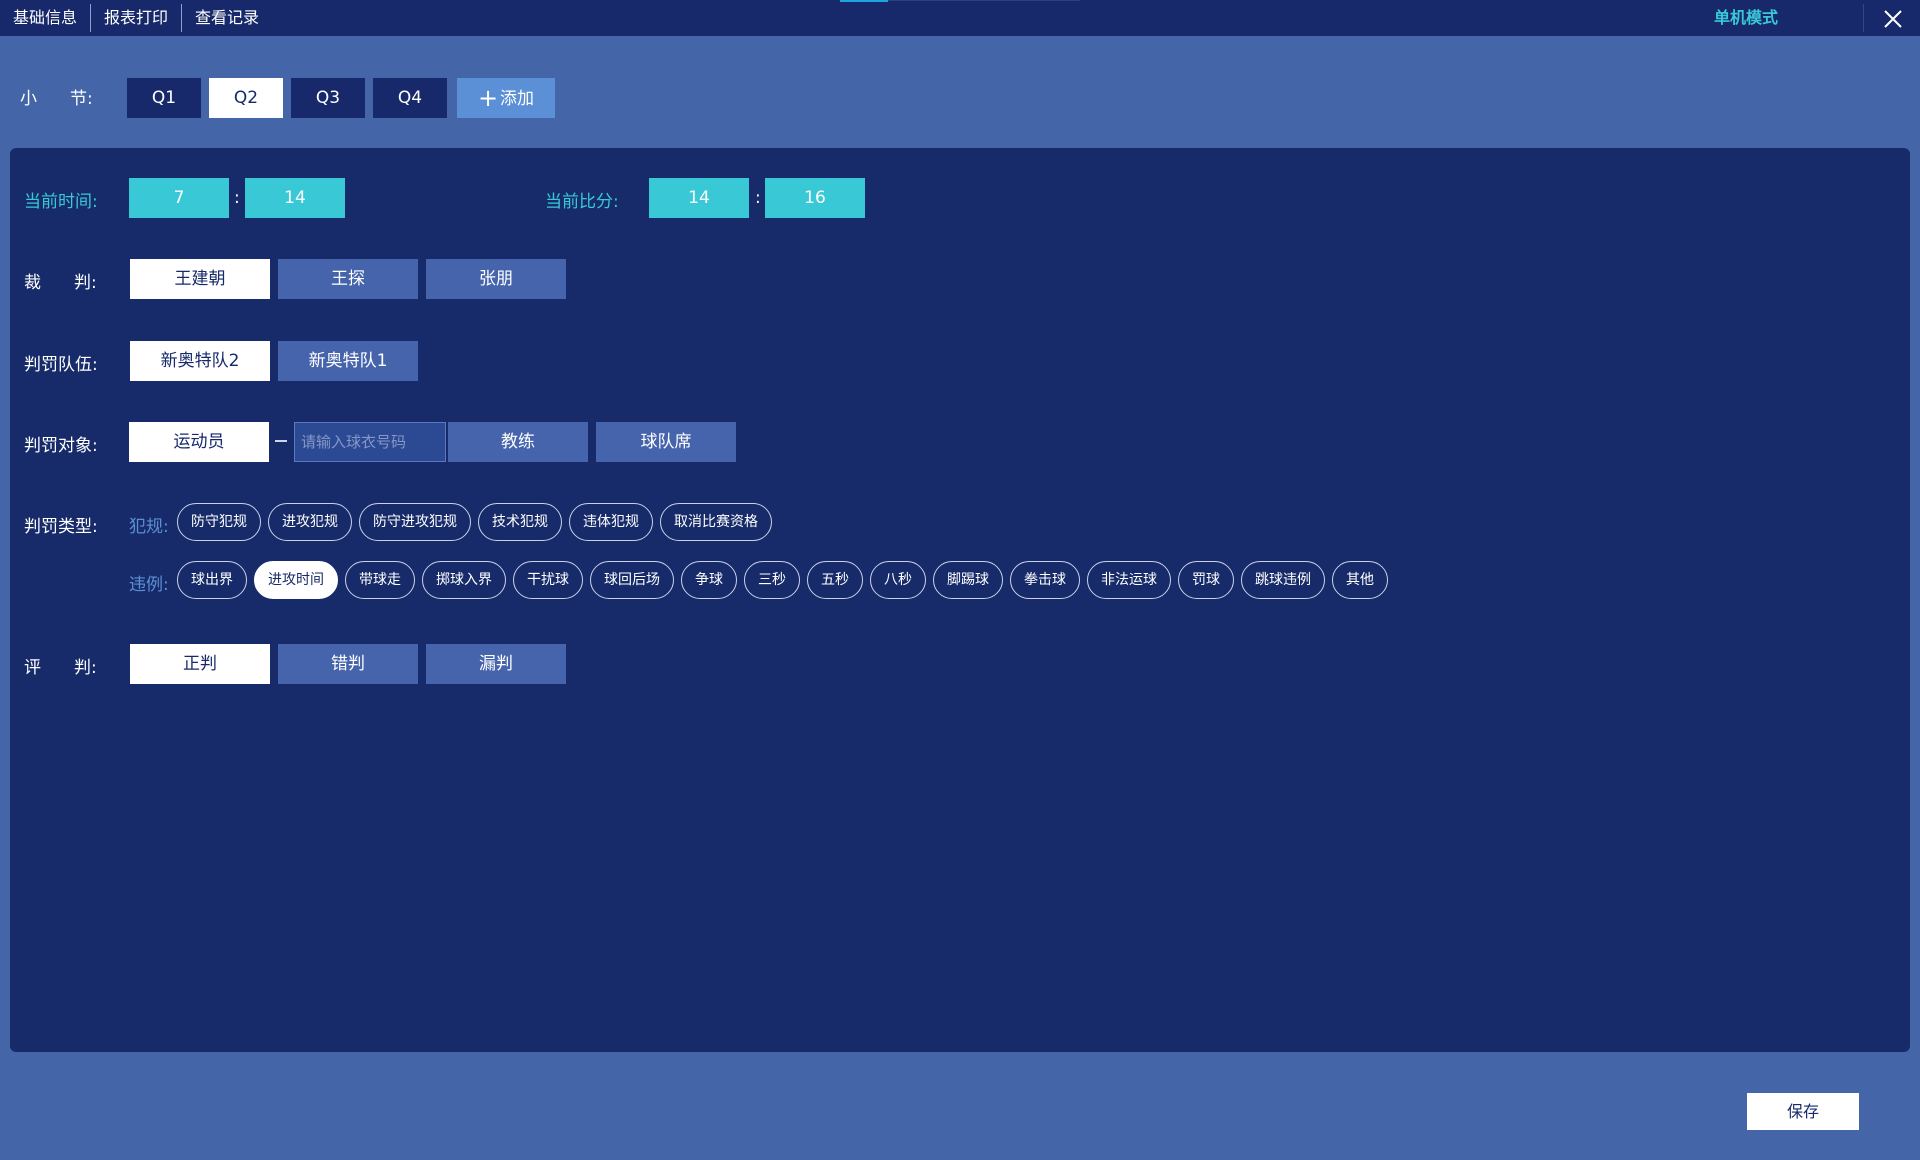  Describe the element at coordinates (518, 442) in the screenshot. I see `target-coach-button: 教练` at that location.